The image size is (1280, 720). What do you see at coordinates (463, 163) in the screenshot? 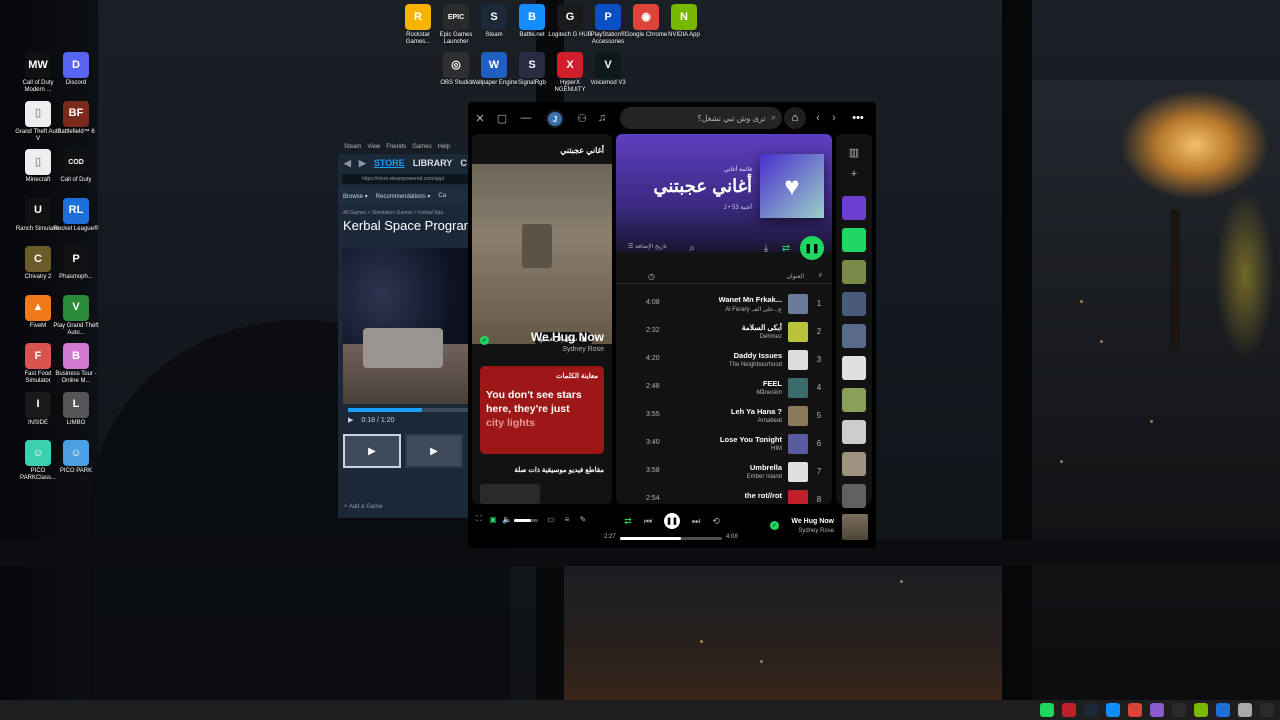
I see `steam-tab-community: C` at bounding box center [463, 163].